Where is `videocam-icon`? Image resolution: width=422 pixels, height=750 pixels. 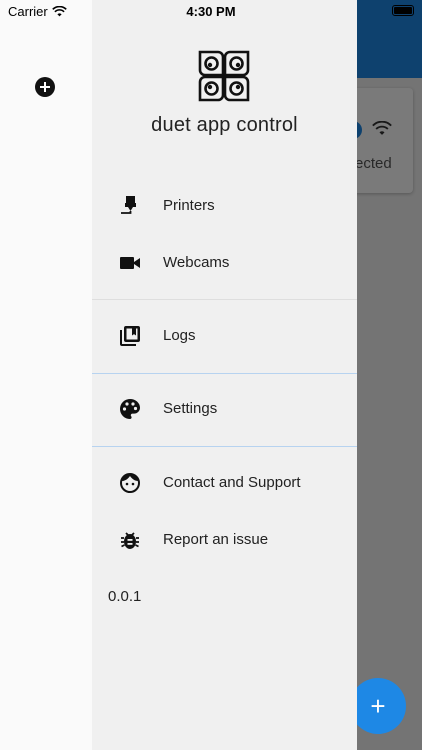 videocam-icon is located at coordinates (130, 263).